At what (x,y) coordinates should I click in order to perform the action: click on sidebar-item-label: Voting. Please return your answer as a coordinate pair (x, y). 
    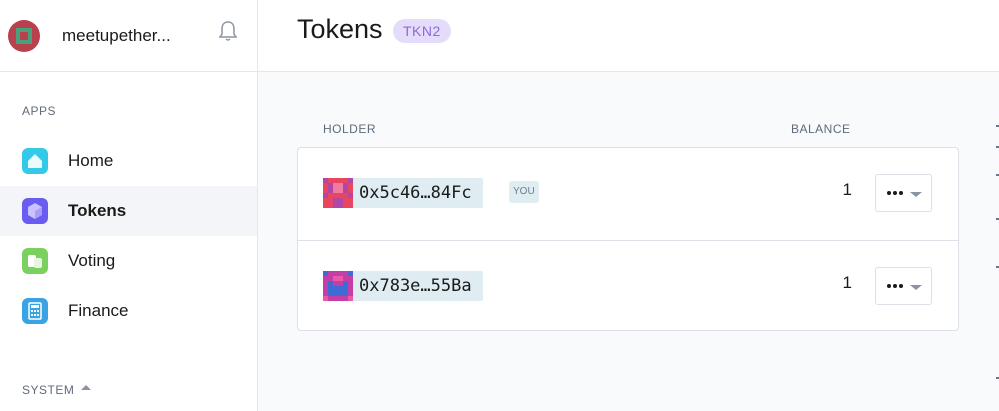
    Looking at the image, I should click on (92, 260).